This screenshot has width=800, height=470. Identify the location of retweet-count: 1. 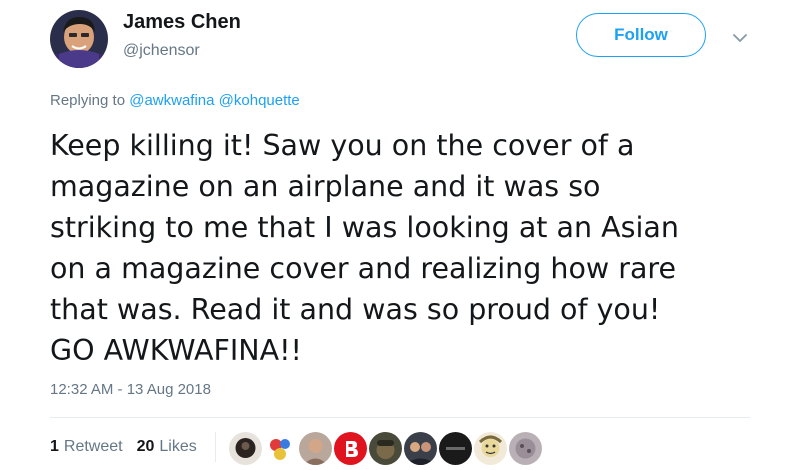
(54, 446).